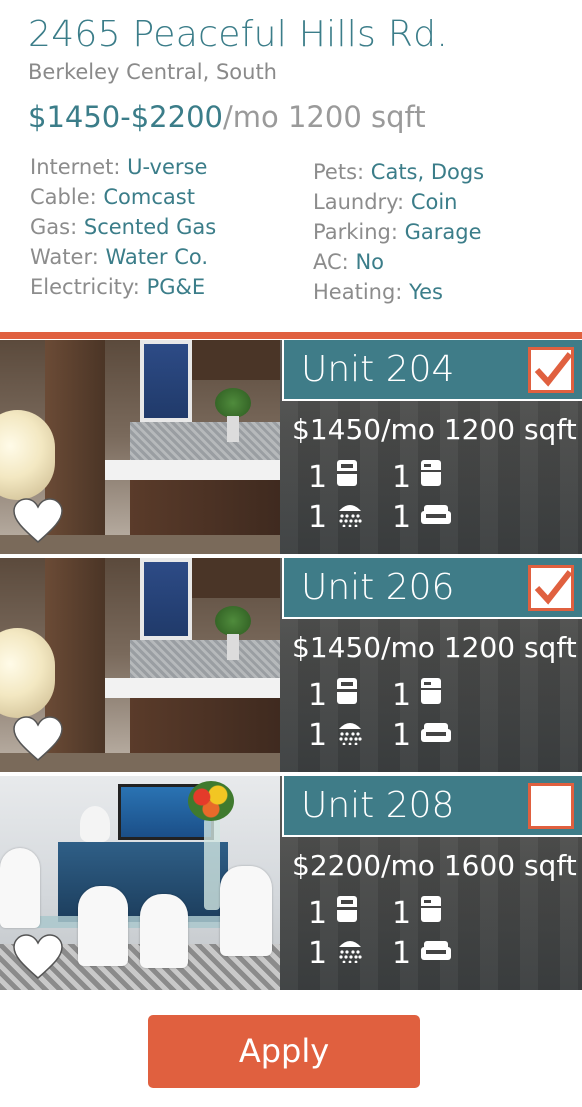 The height and width of the screenshot is (1107, 582). I want to click on utility-cable: Cable: Comcast, so click(112, 197).